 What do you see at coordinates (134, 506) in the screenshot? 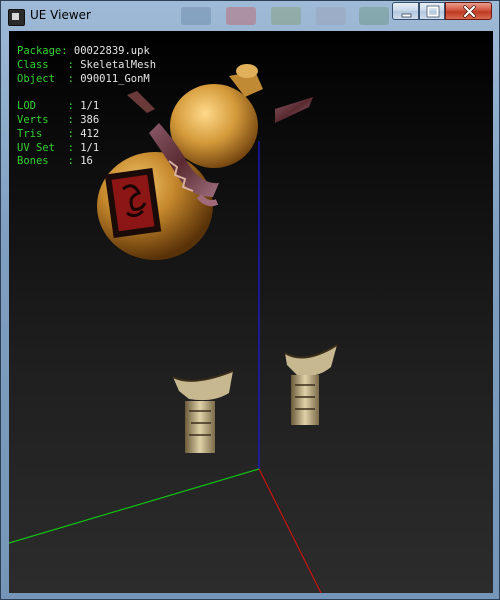
I see `axis-y-line` at bounding box center [134, 506].